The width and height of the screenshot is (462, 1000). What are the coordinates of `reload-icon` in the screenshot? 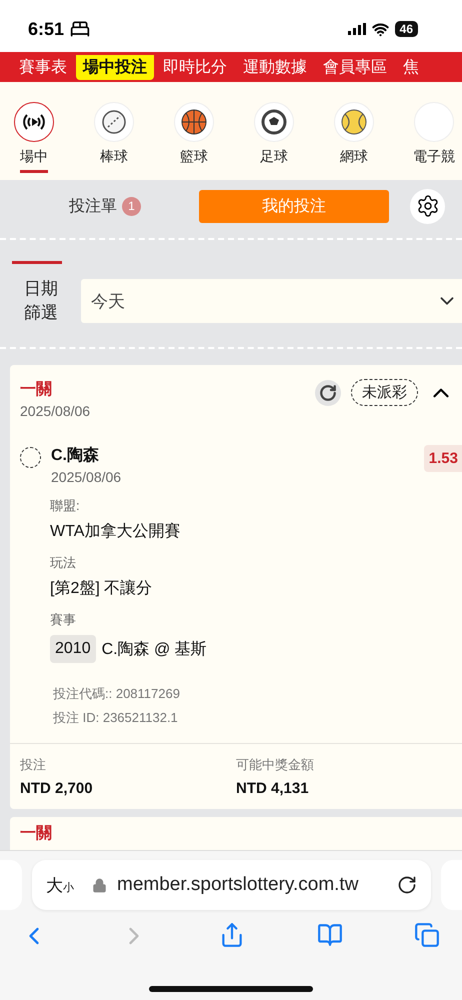 It's located at (407, 885).